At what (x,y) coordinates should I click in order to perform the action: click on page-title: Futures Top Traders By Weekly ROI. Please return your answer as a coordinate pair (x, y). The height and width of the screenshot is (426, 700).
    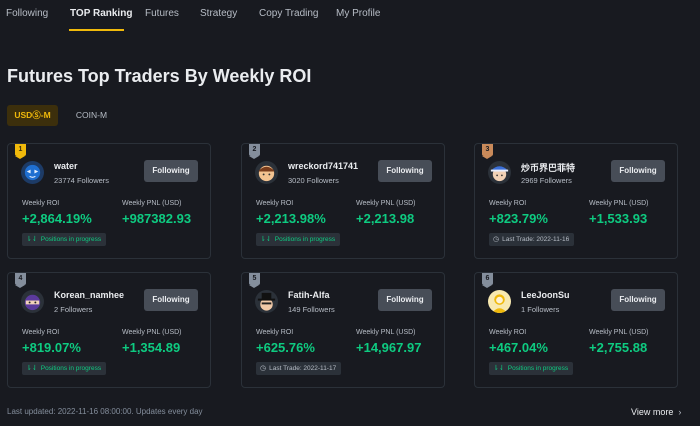
    Looking at the image, I should click on (159, 76).